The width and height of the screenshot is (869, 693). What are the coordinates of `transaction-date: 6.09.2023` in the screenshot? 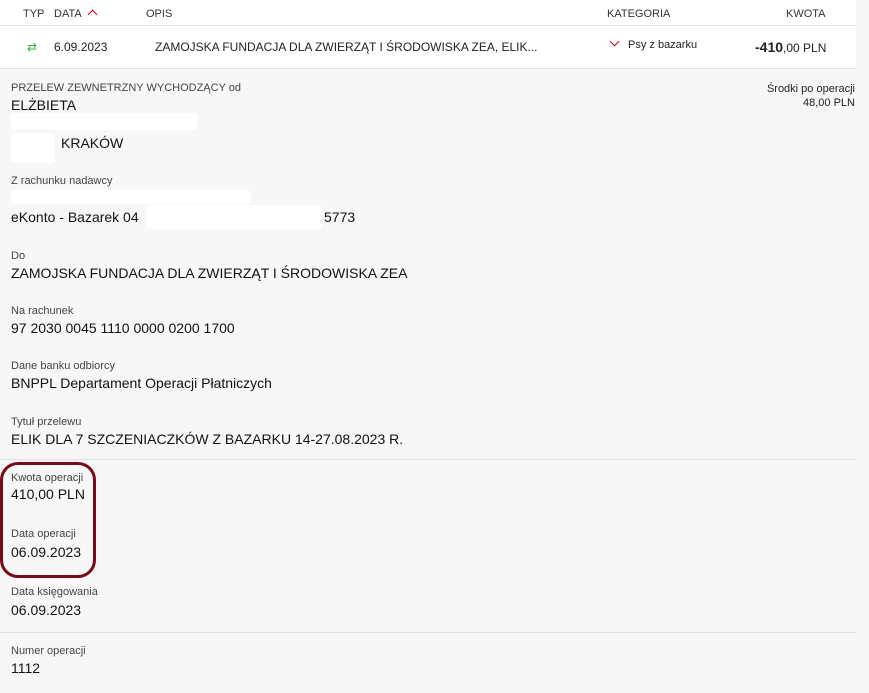 It's located at (81, 47).